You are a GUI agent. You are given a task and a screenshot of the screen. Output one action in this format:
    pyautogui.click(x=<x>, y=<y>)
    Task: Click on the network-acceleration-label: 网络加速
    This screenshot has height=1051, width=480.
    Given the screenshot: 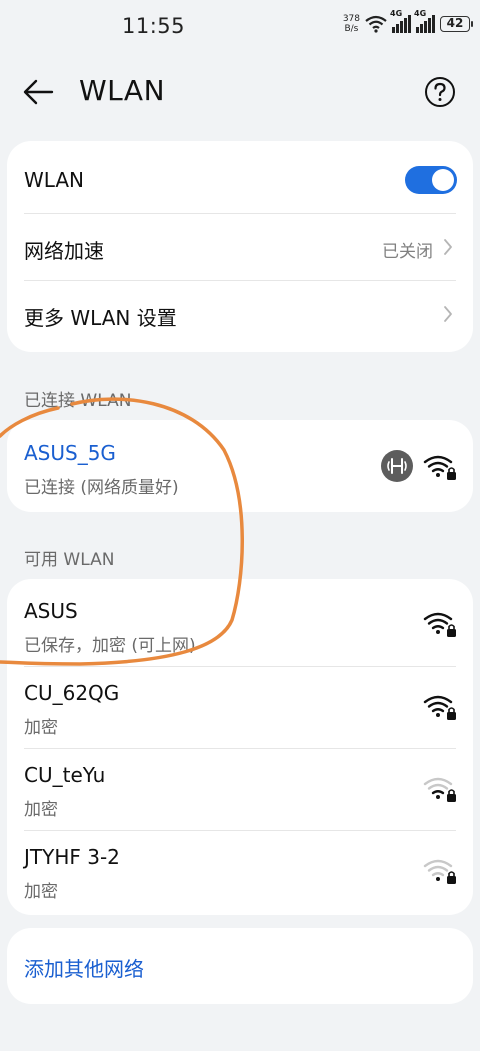 What is the action you would take?
    pyautogui.click(x=64, y=251)
    